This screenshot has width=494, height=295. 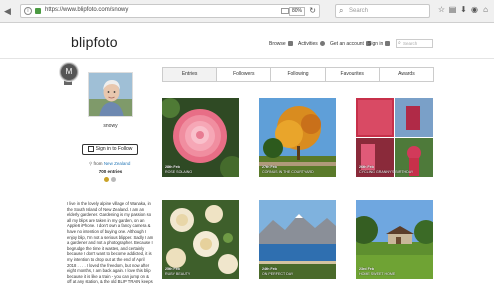 What do you see at coordinates (190, 74) in the screenshot?
I see `tab-entries: Entries` at bounding box center [190, 74].